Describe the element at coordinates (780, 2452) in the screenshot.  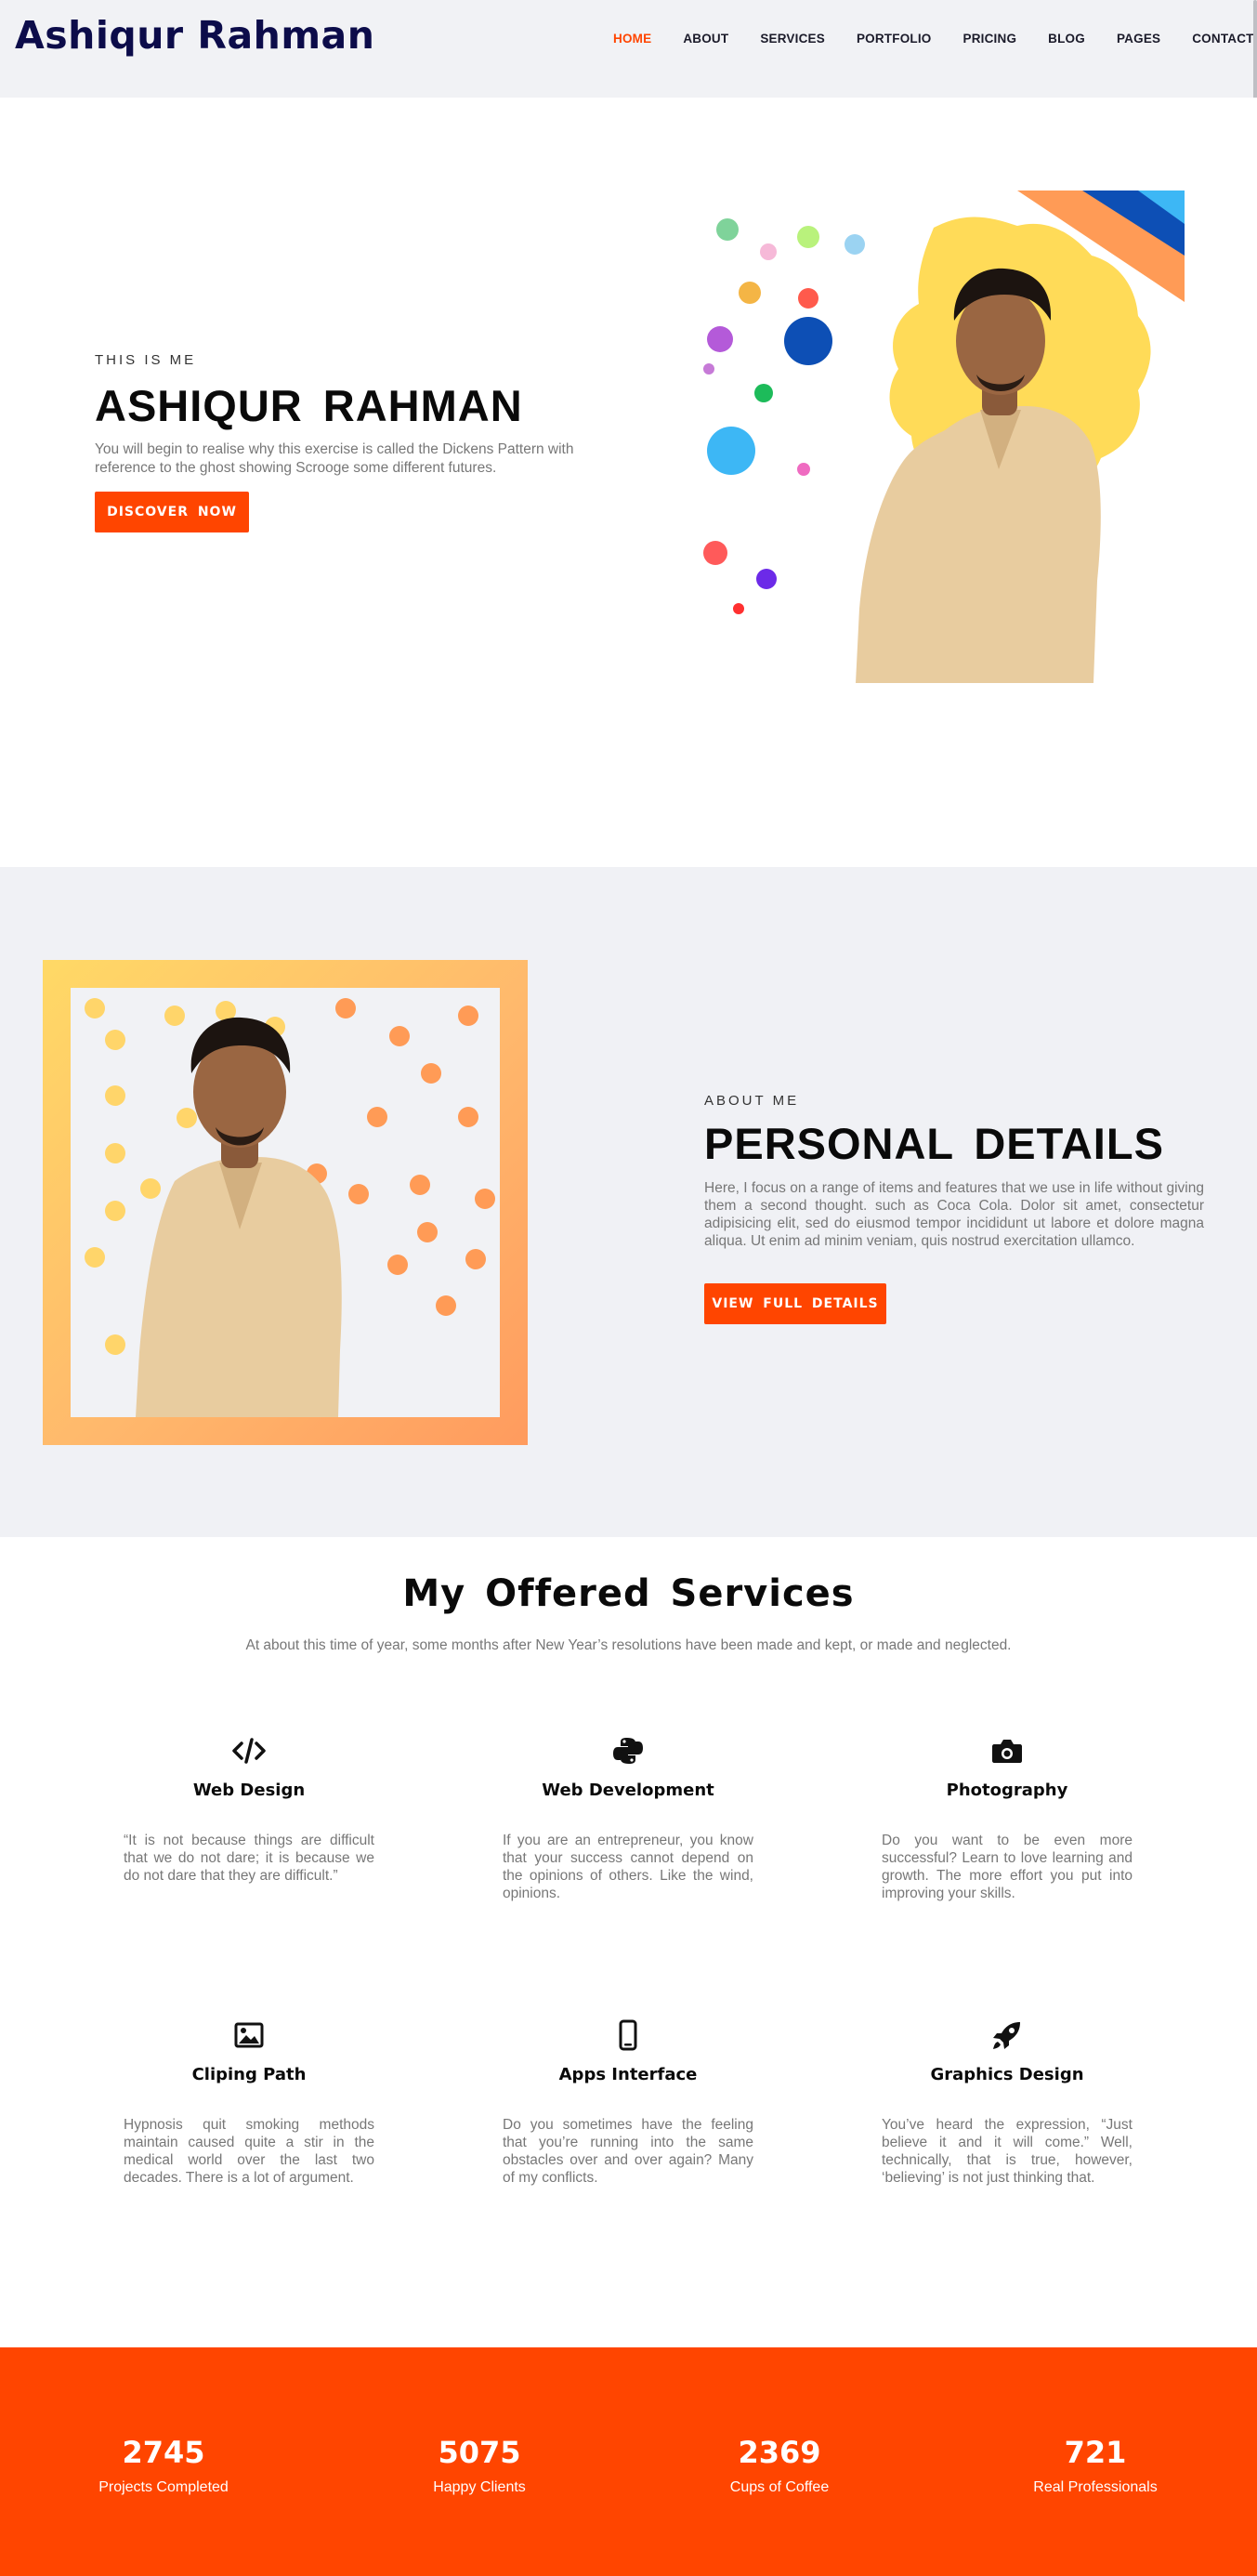
I see `stat-value: 2369` at that location.